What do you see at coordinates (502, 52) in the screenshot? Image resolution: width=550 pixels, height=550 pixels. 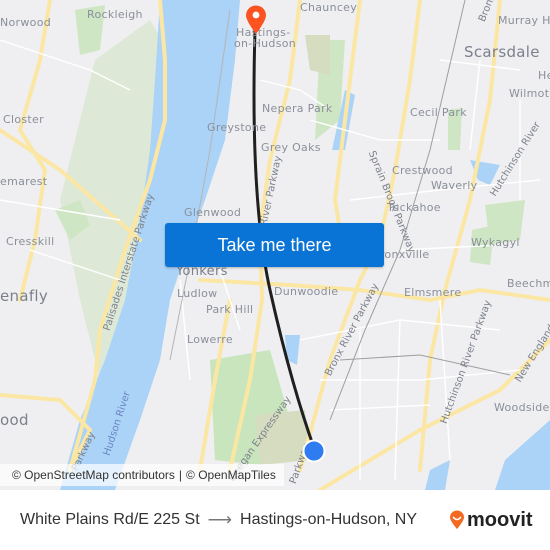 I see `place-label-scarsdale: Scarsdale` at bounding box center [502, 52].